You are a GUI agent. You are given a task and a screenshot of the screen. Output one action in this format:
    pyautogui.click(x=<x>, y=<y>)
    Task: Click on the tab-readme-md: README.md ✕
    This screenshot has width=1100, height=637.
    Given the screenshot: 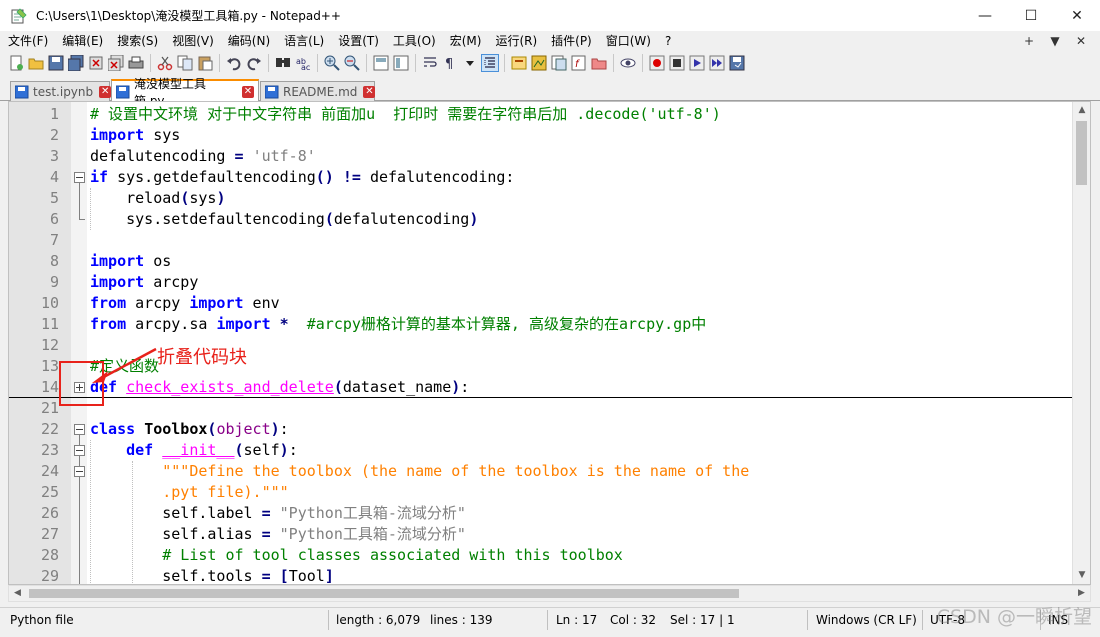 What is the action you would take?
    pyautogui.click(x=318, y=91)
    